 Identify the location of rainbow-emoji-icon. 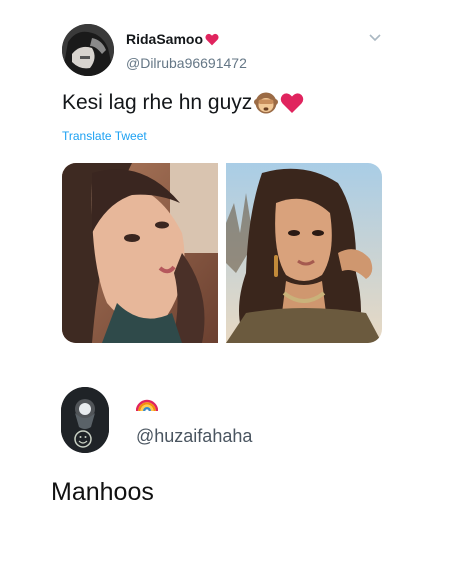
(147, 405).